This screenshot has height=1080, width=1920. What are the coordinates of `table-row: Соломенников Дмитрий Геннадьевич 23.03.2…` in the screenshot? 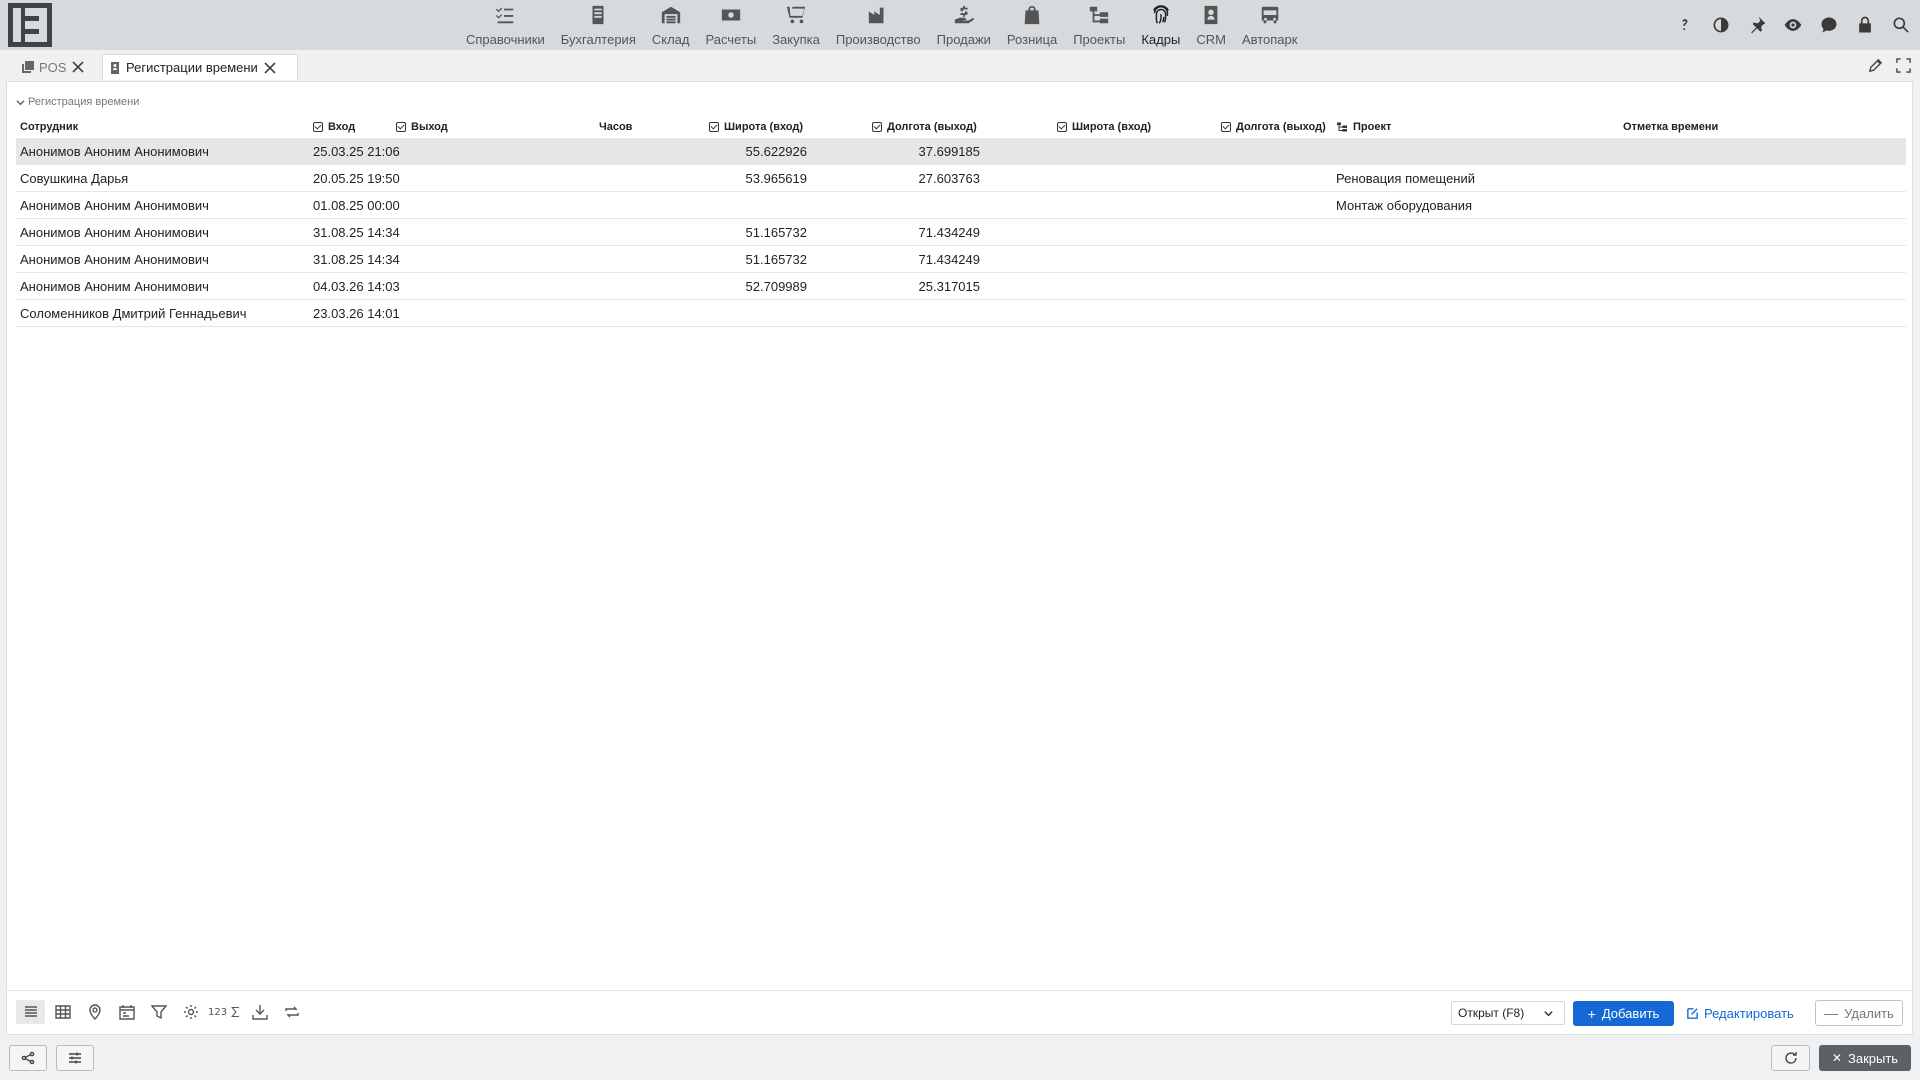 It's located at (961, 313).